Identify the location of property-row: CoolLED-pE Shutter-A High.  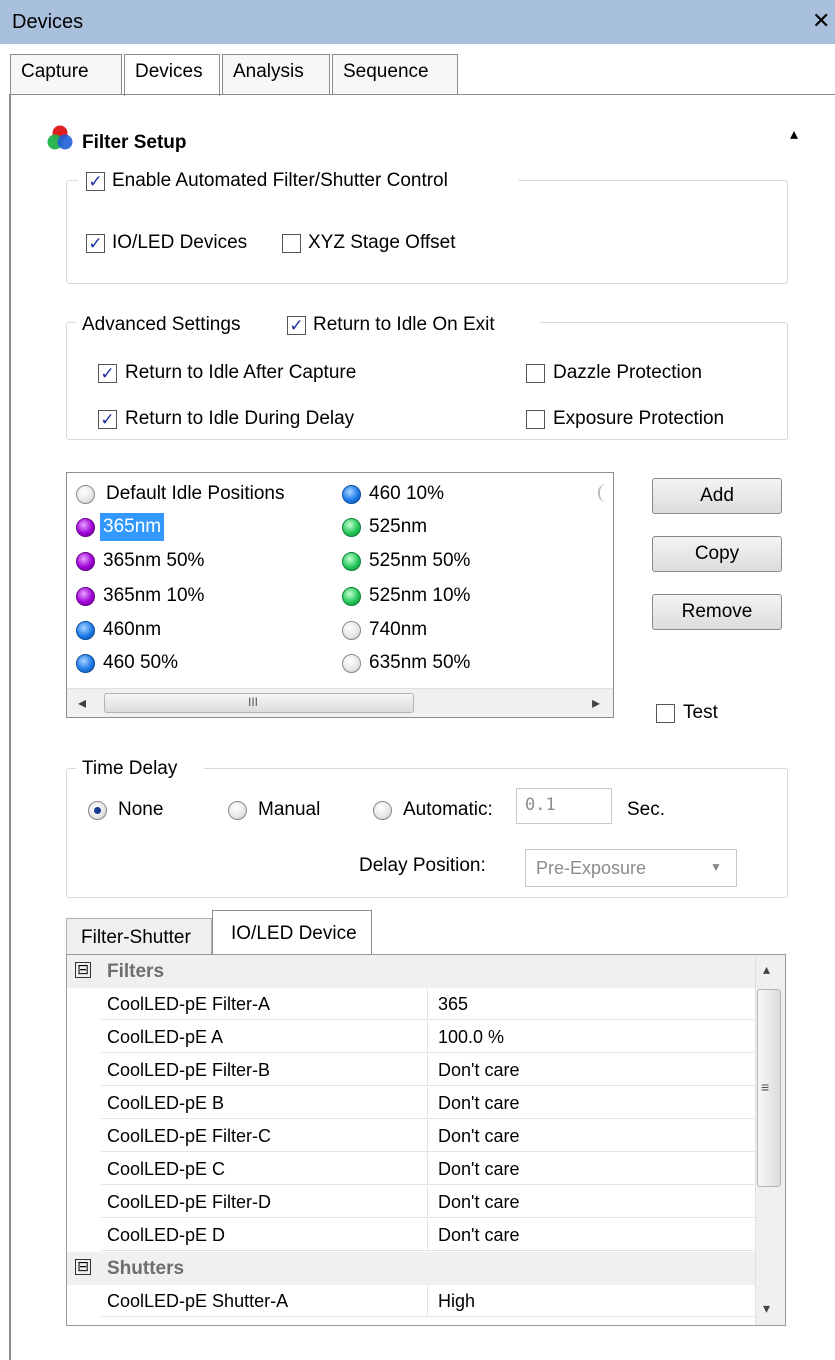
(428, 1301).